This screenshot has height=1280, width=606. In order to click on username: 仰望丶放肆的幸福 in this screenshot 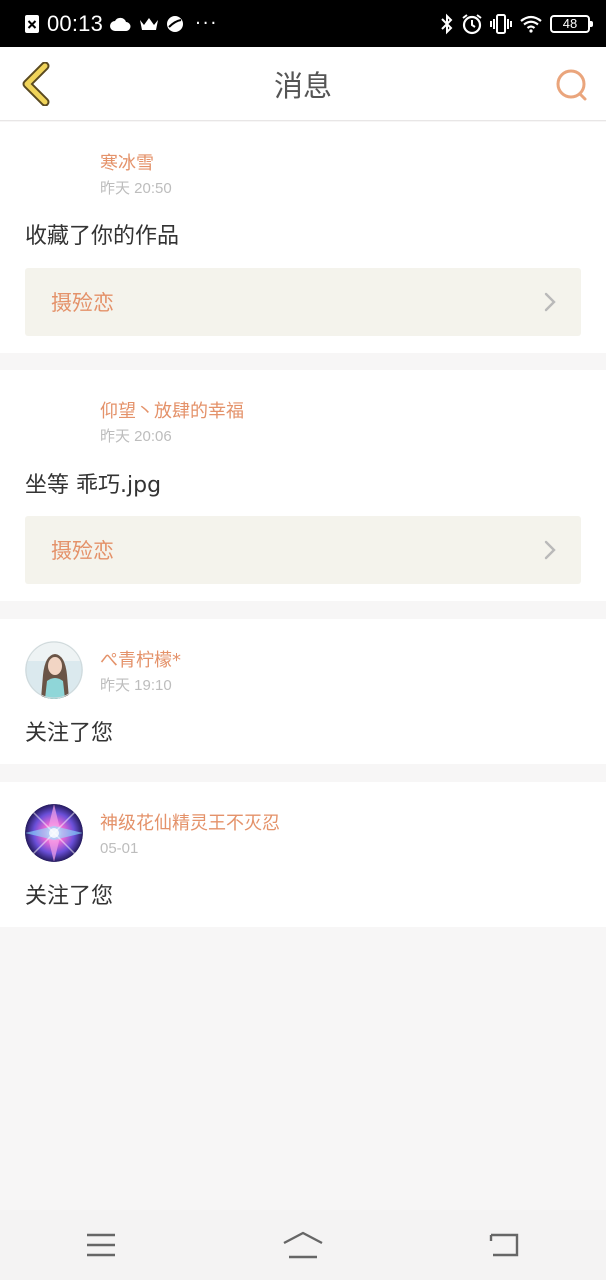, I will do `click(172, 412)`.